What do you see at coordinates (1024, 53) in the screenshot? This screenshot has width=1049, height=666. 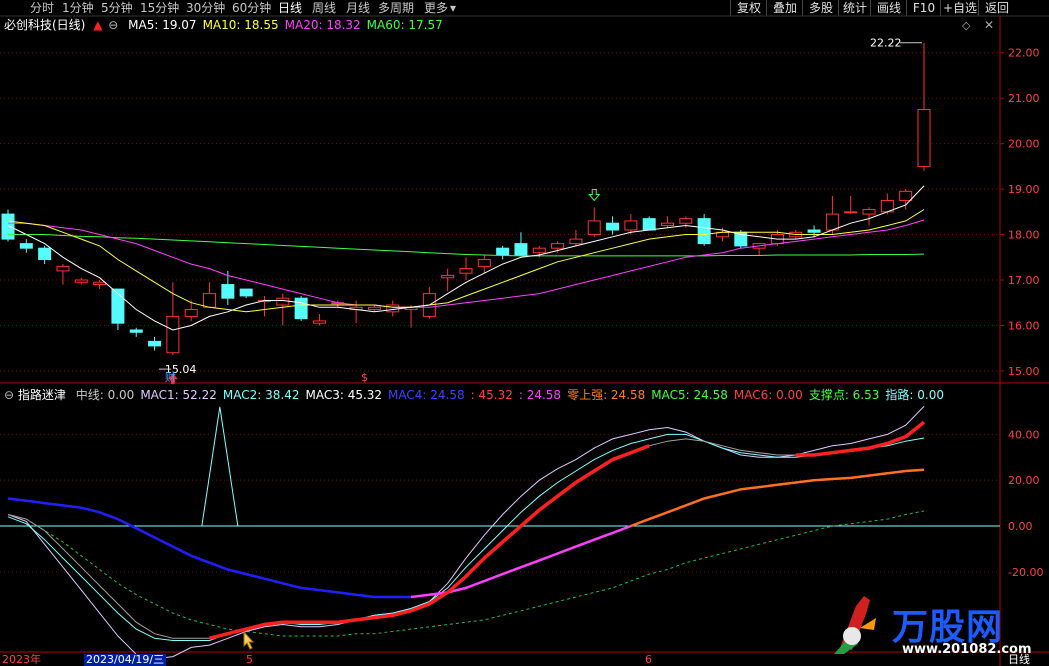 I see `main-axis-label-0: 22.00` at bounding box center [1024, 53].